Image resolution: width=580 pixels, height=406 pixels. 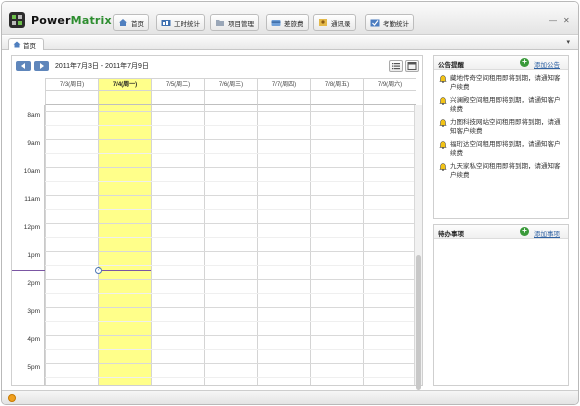 I want to click on status-bar, so click(x=290, y=397).